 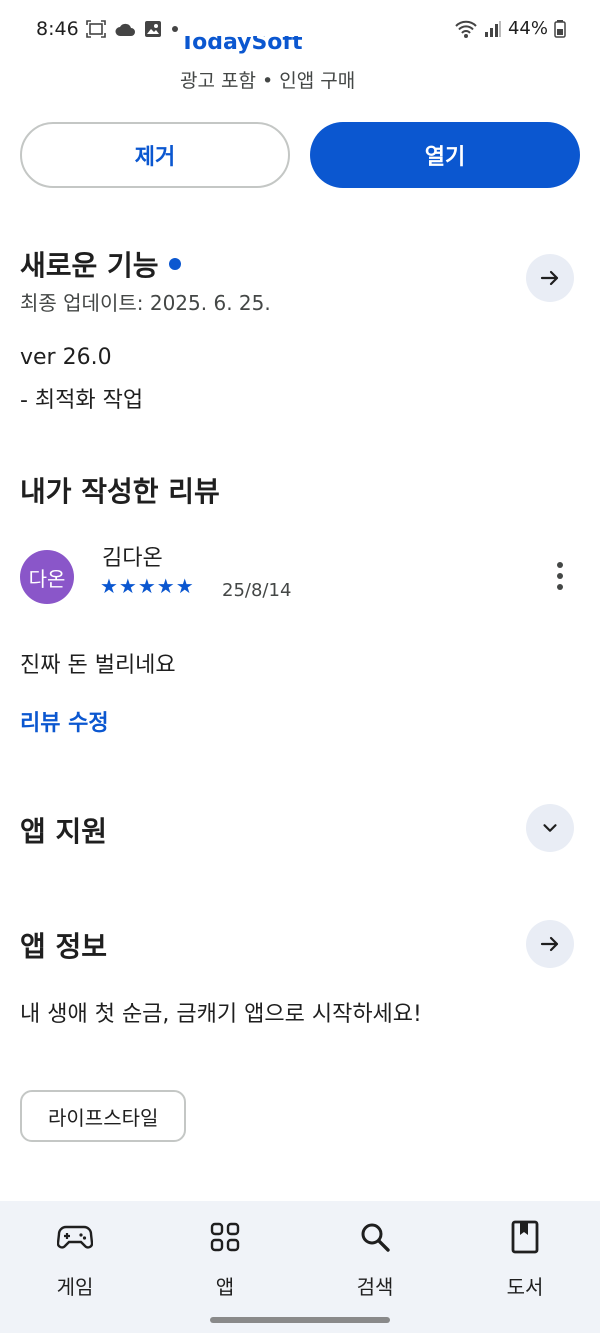 I want to click on app-description: 내 생애 첫 순금, 금캐기 앱으로 시작하세요!, so click(x=221, y=1014).